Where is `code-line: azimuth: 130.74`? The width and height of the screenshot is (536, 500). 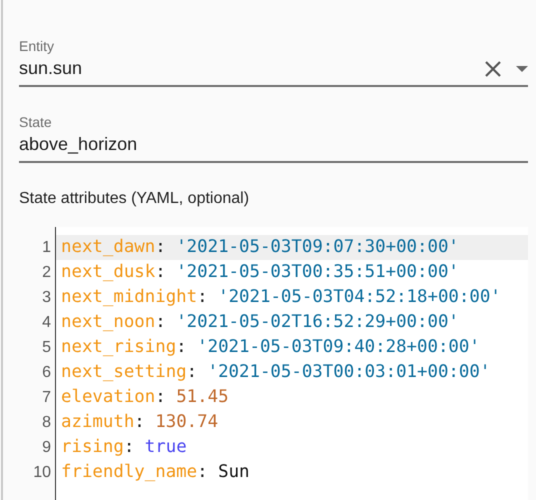
code-line: azimuth: 130.74 is located at coordinates (140, 422).